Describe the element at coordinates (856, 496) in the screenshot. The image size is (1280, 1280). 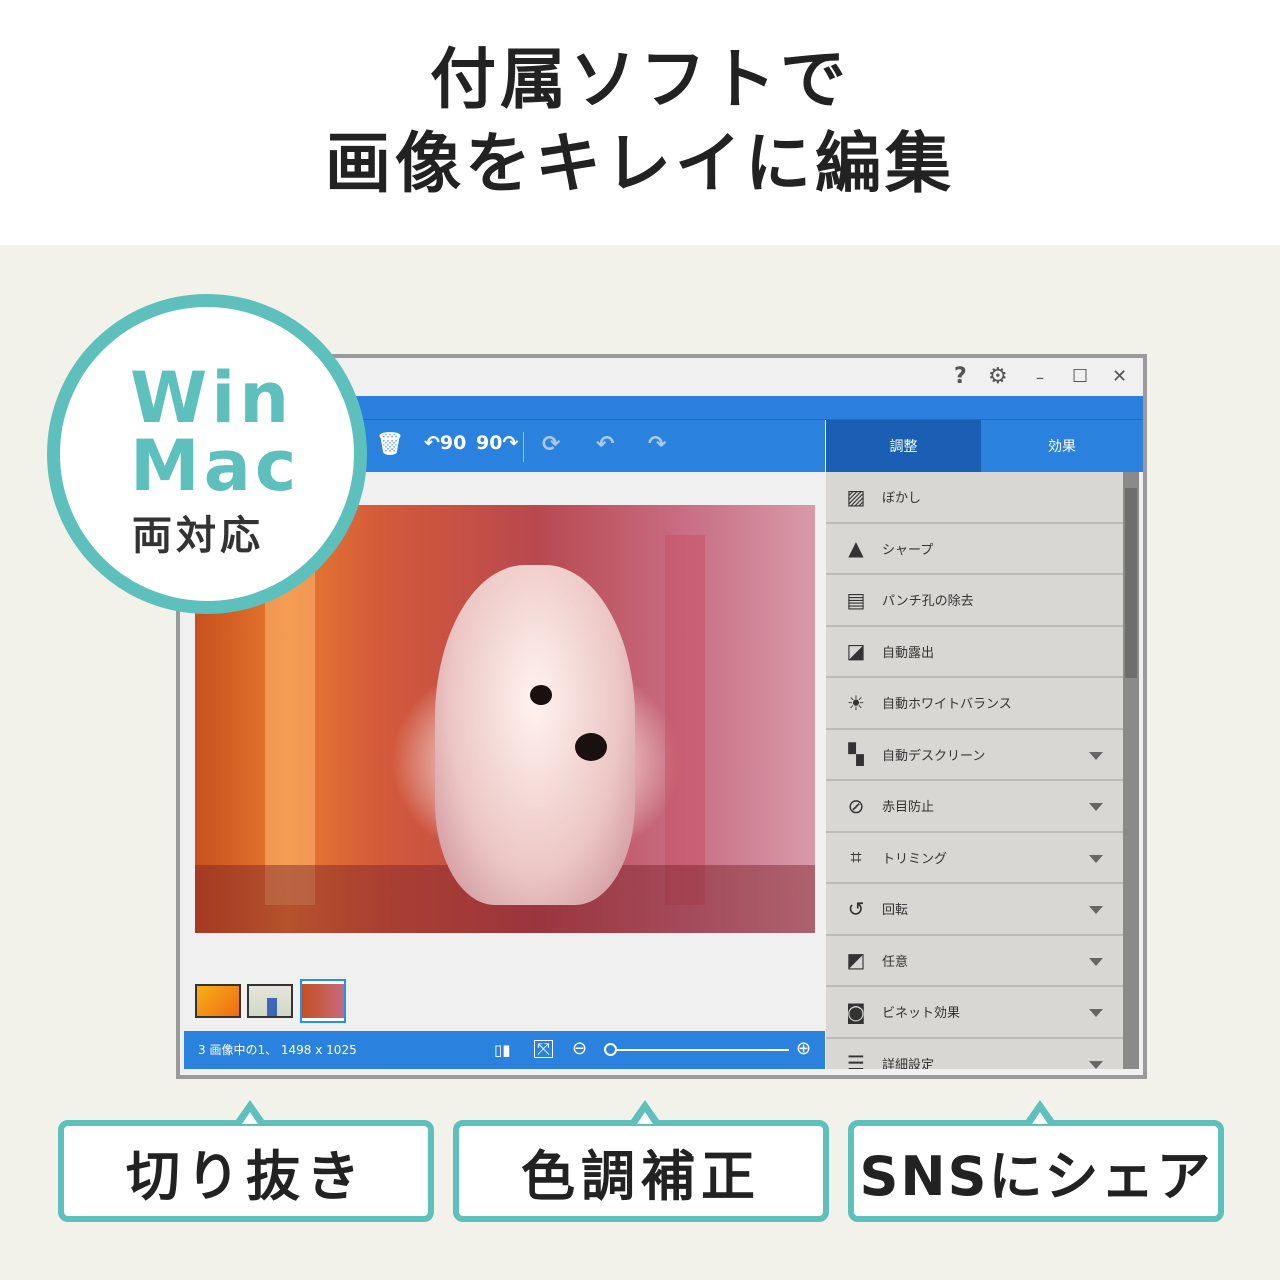
I see `blur-icon: ▨` at that location.